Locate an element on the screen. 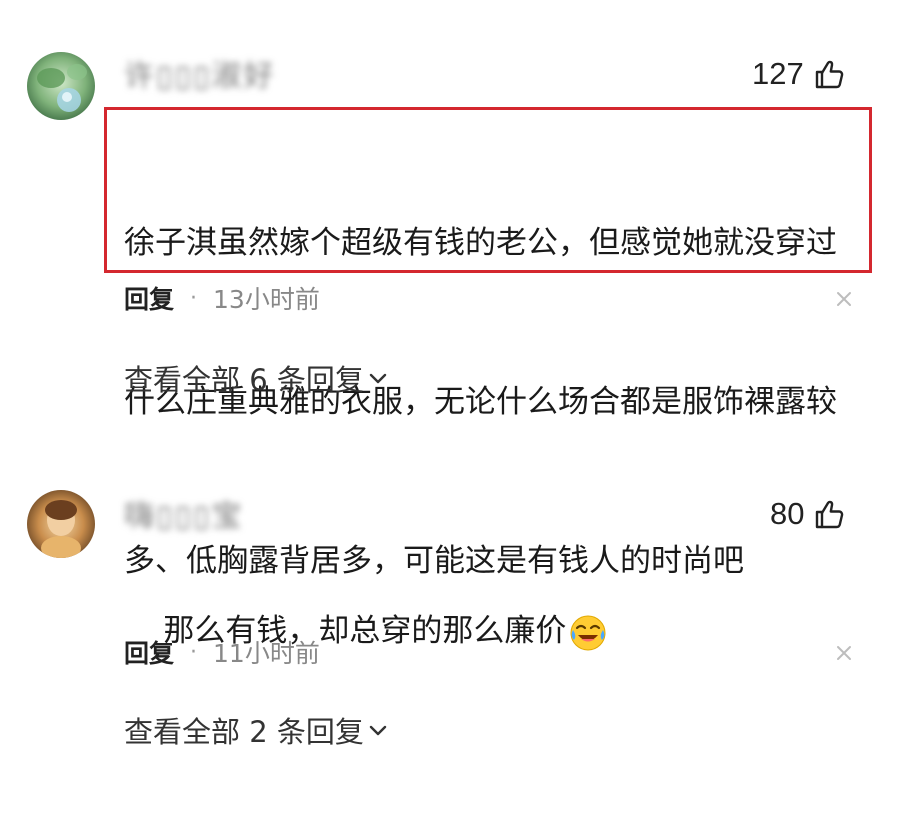 This screenshot has width=918, height=816. username-text: 许▯▯▯淑好 is located at coordinates (200, 76).